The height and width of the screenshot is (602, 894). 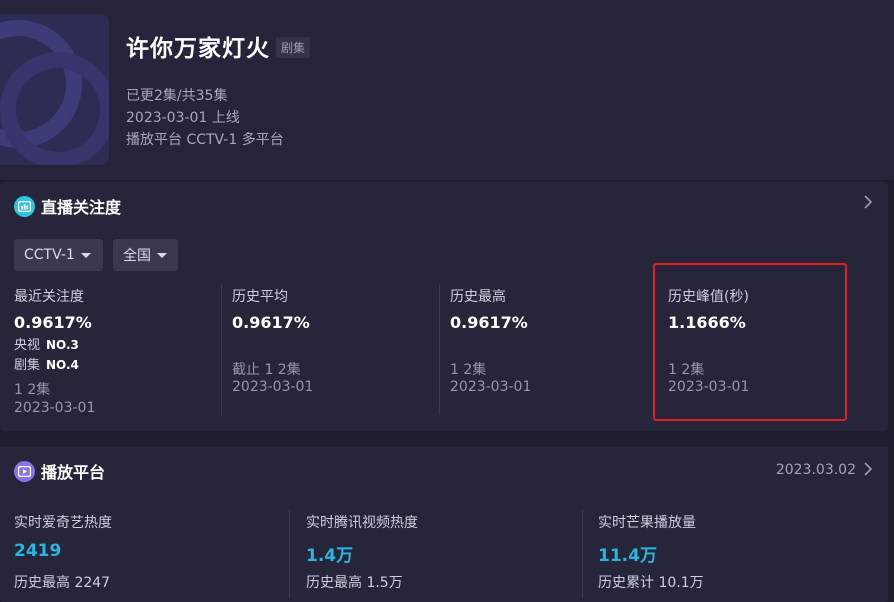 What do you see at coordinates (815, 470) in the screenshot?
I see `platform-date: 2023.03.02` at bounding box center [815, 470].